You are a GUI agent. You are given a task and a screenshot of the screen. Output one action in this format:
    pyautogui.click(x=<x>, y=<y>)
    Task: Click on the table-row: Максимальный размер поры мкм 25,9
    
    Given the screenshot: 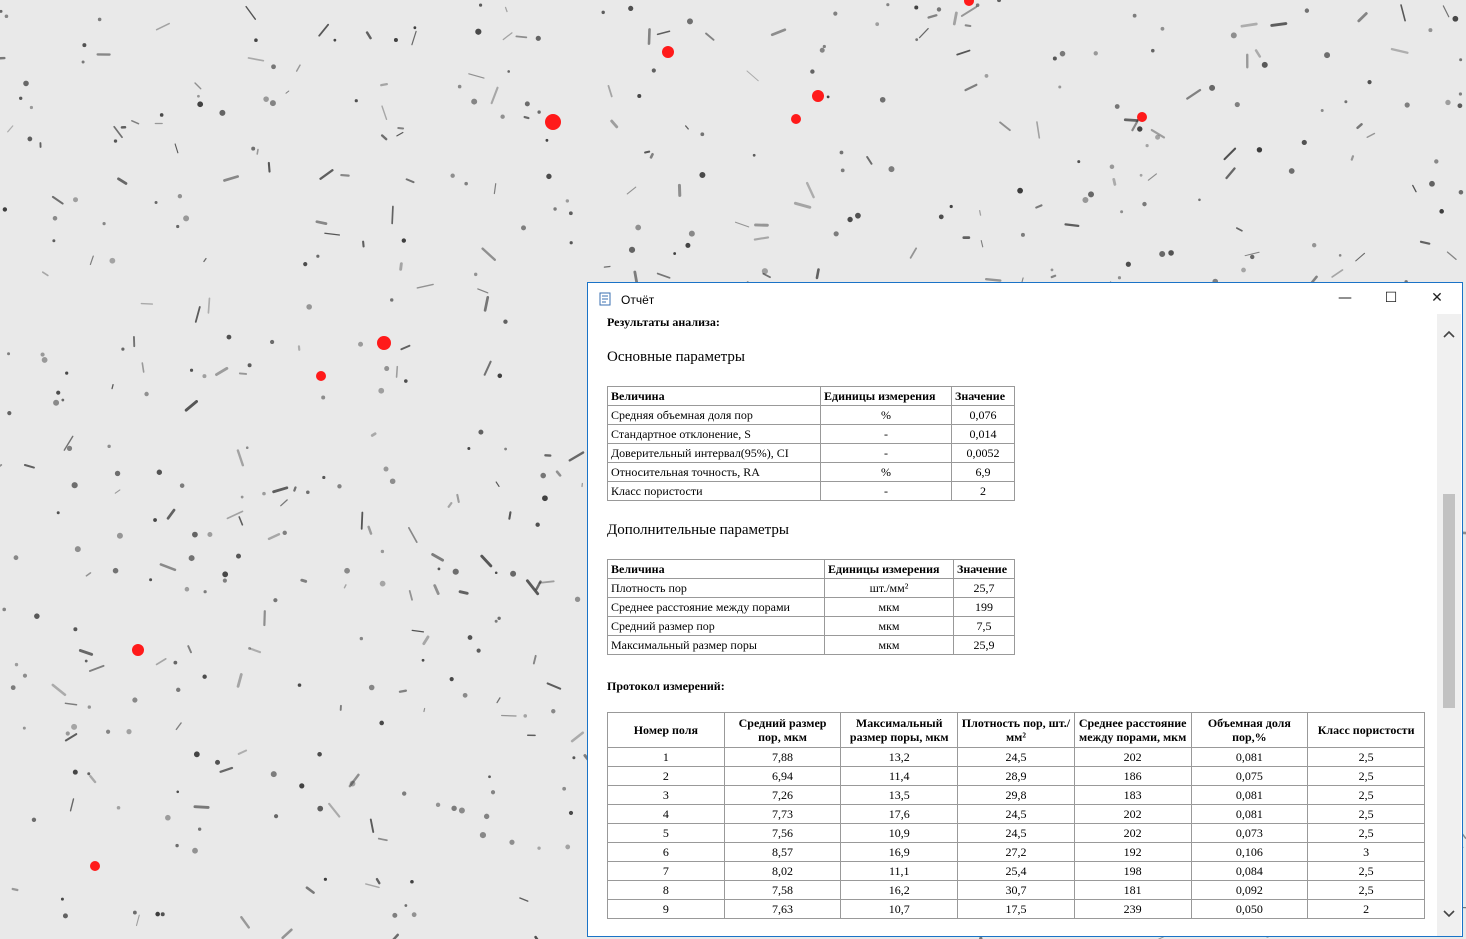 What is the action you would take?
    pyautogui.click(x=811, y=645)
    